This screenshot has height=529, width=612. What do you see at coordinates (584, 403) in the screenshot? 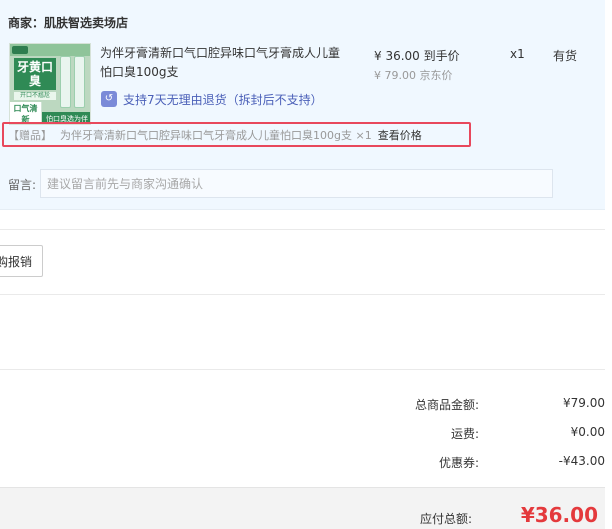
I see `goods-total-value: ¥79.00` at bounding box center [584, 403].